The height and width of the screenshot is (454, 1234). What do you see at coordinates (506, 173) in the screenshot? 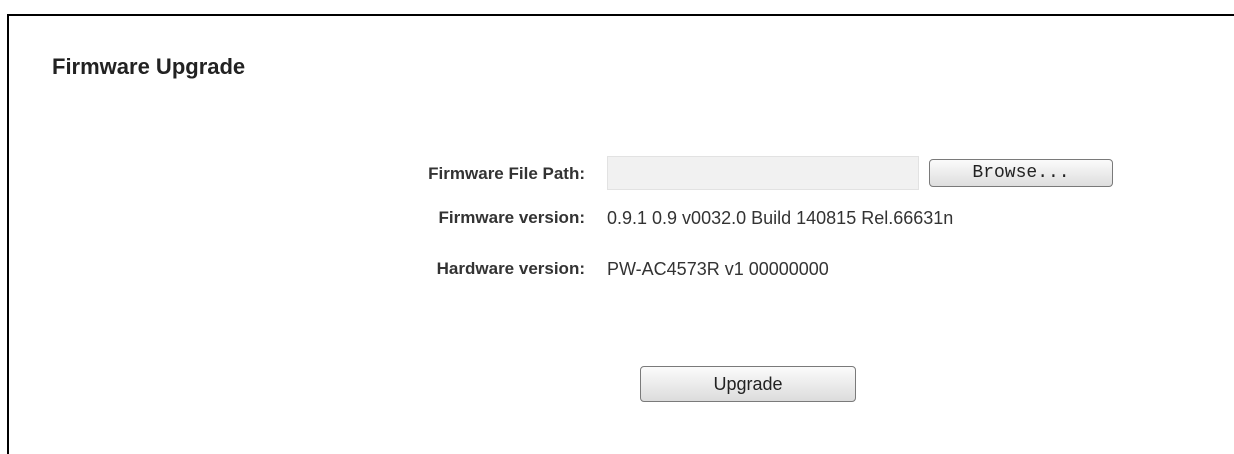
I see `firmware-file-path-label: Firmware File Path:` at bounding box center [506, 173].